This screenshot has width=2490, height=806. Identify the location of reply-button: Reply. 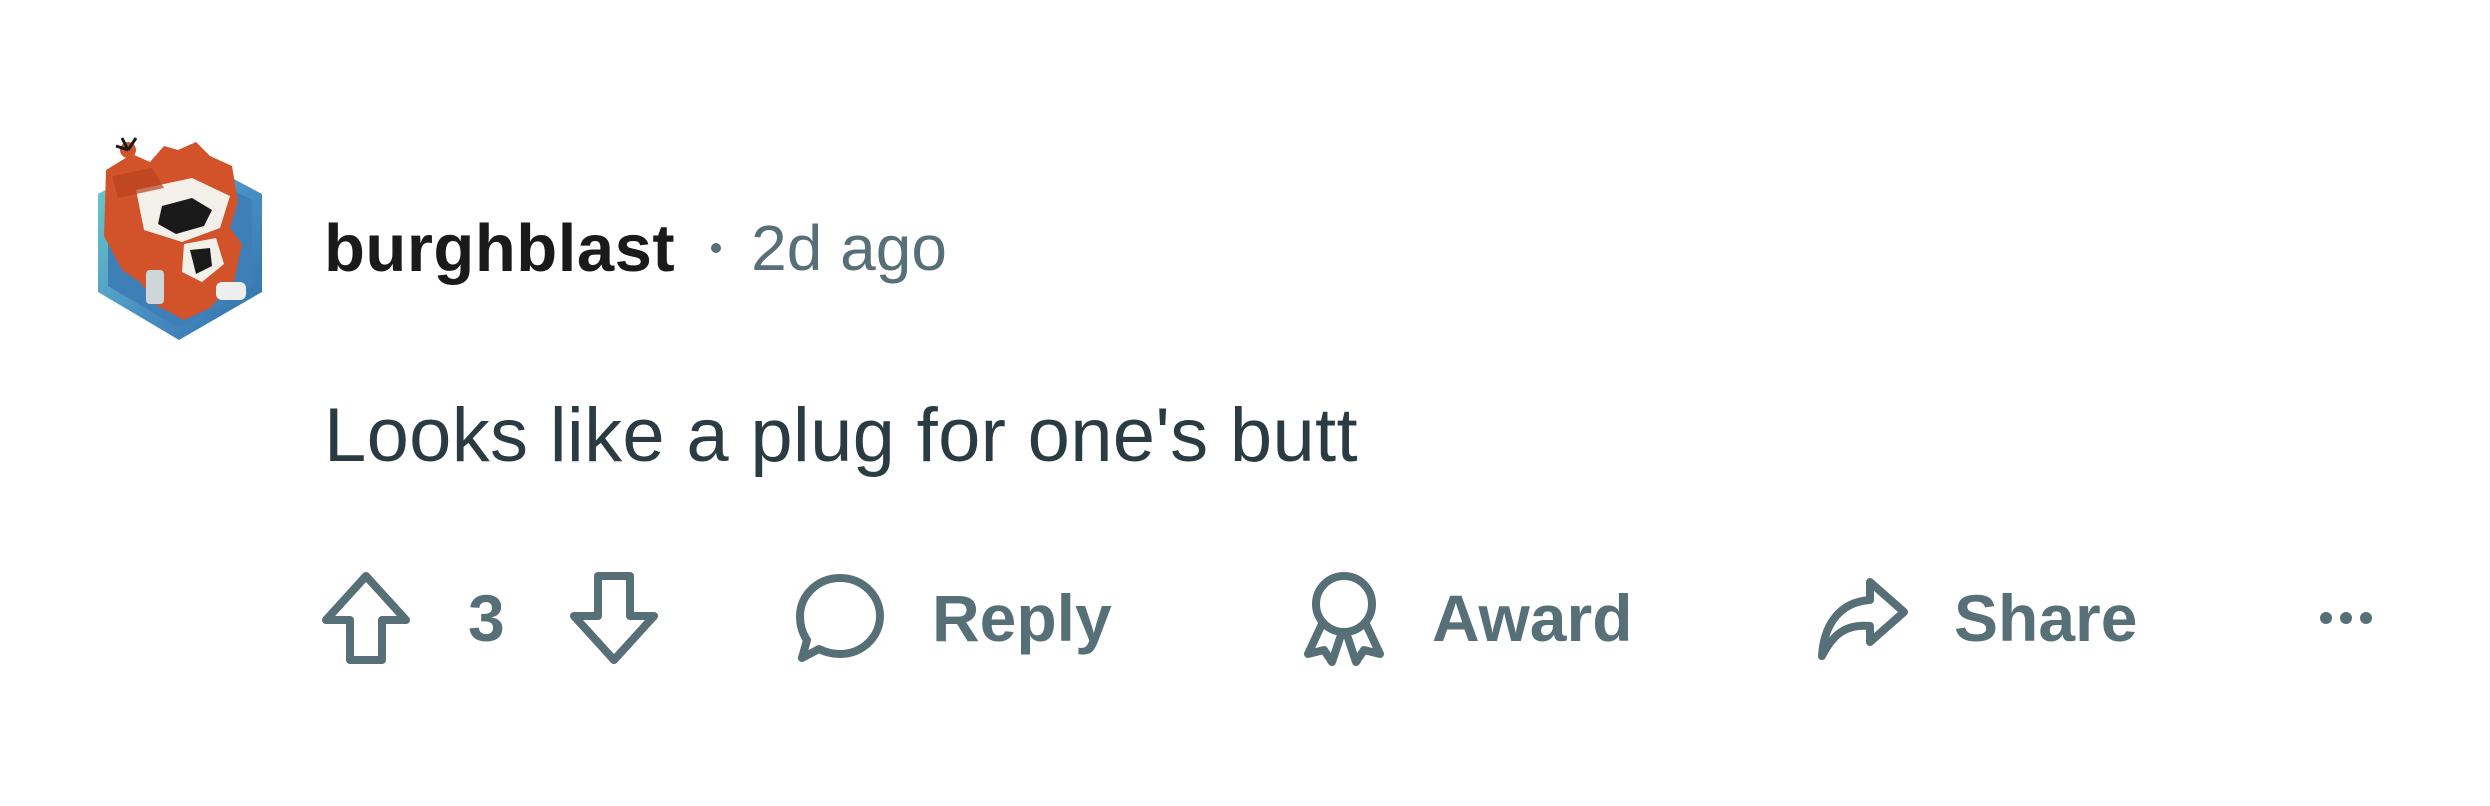
(952, 618).